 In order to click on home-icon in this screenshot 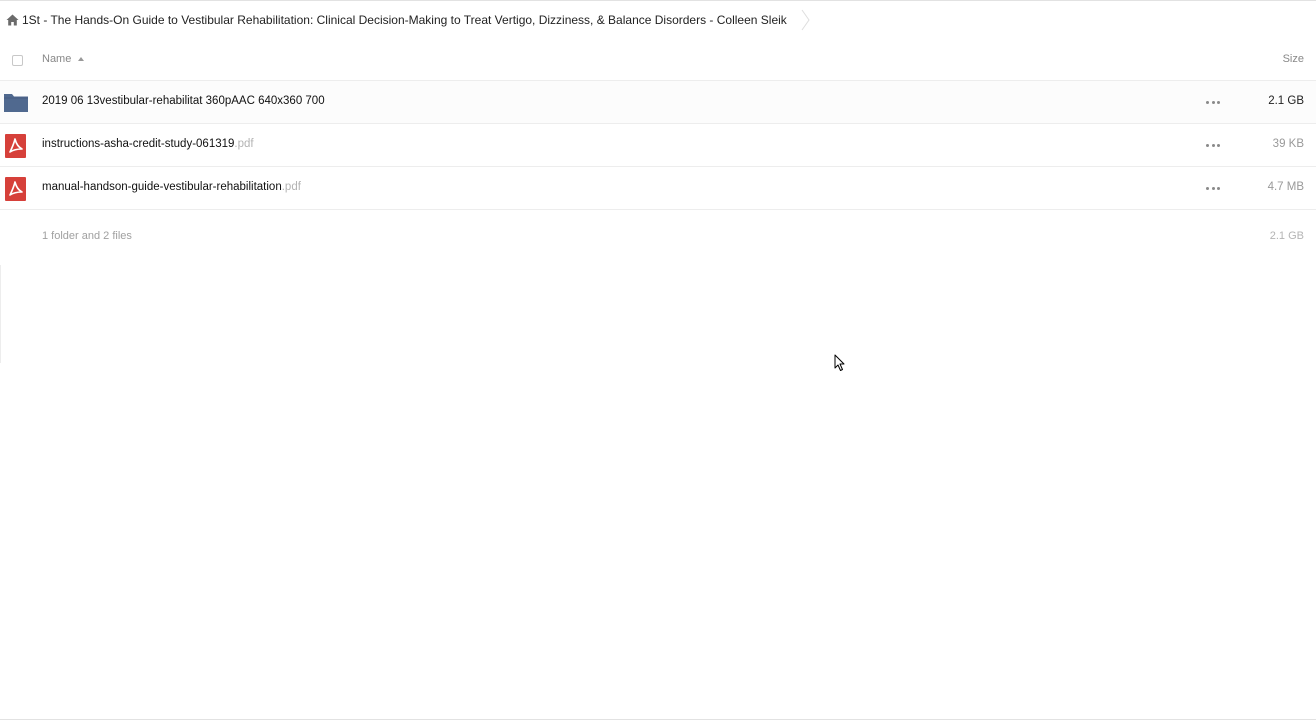, I will do `click(12, 20)`.